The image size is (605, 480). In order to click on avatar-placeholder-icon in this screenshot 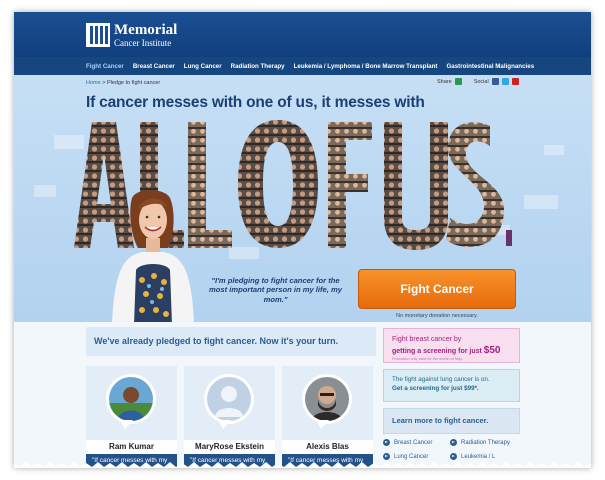, I will do `click(229, 399)`.